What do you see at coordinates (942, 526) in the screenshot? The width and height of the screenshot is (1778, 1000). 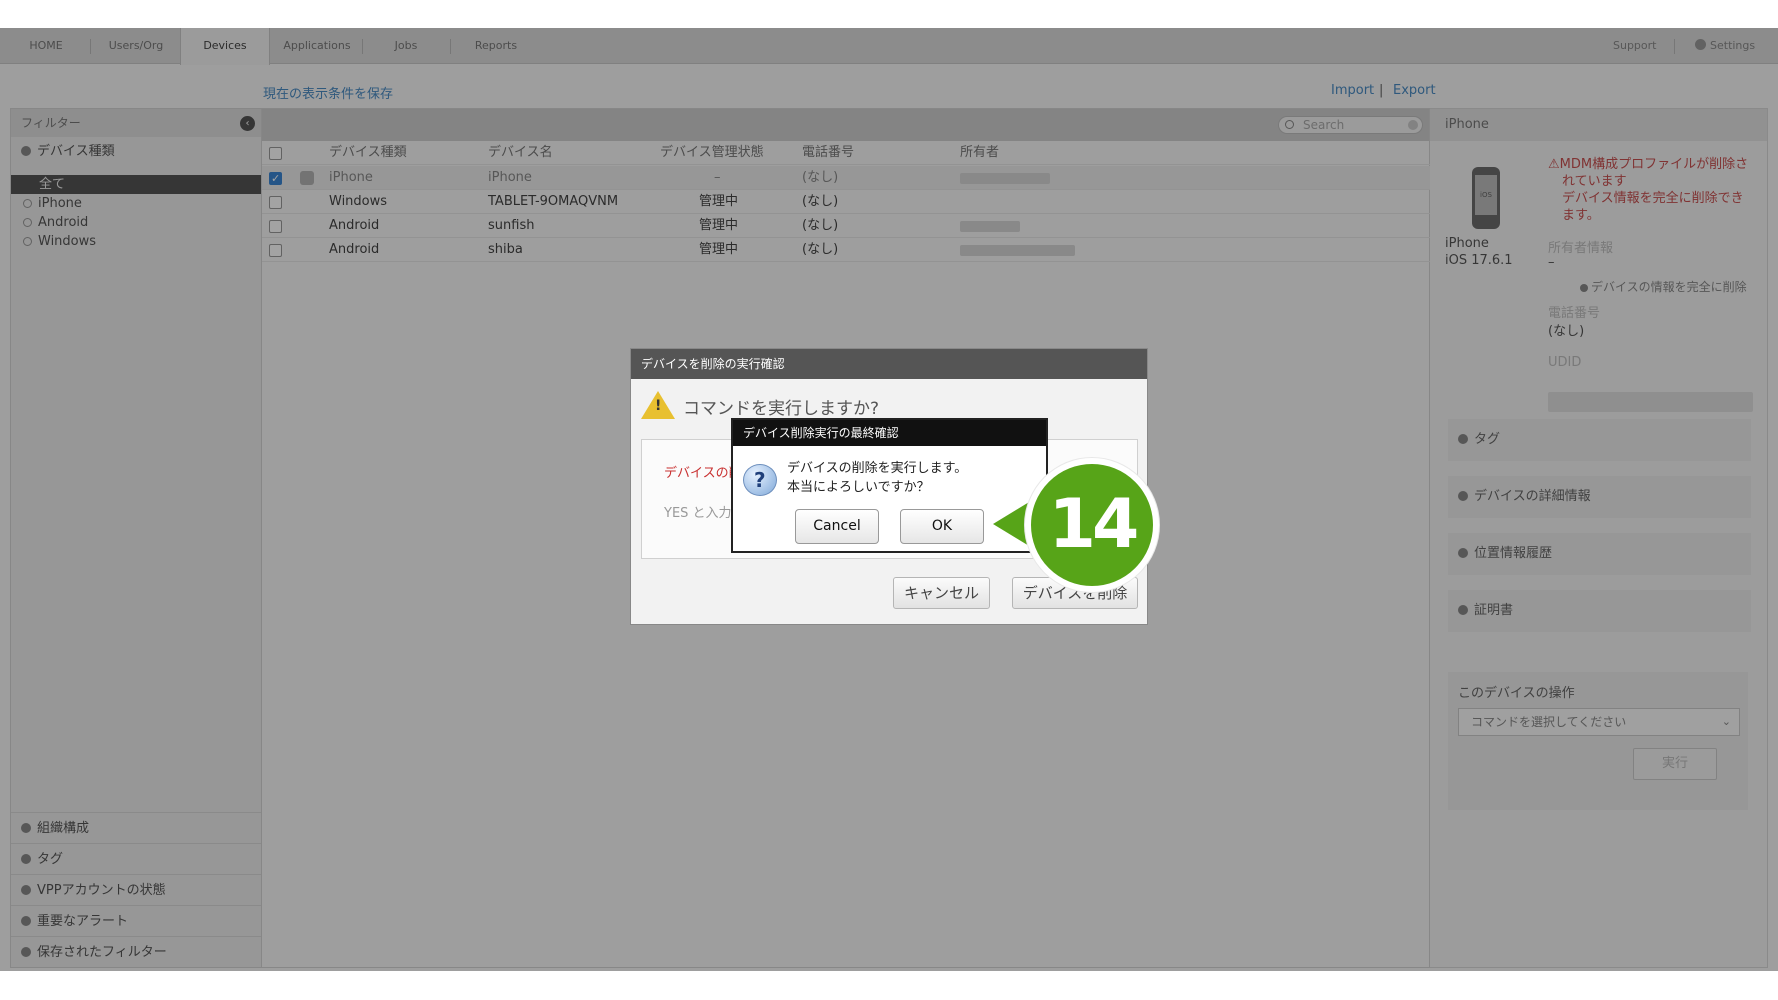 I see `ok-button: OK` at bounding box center [942, 526].